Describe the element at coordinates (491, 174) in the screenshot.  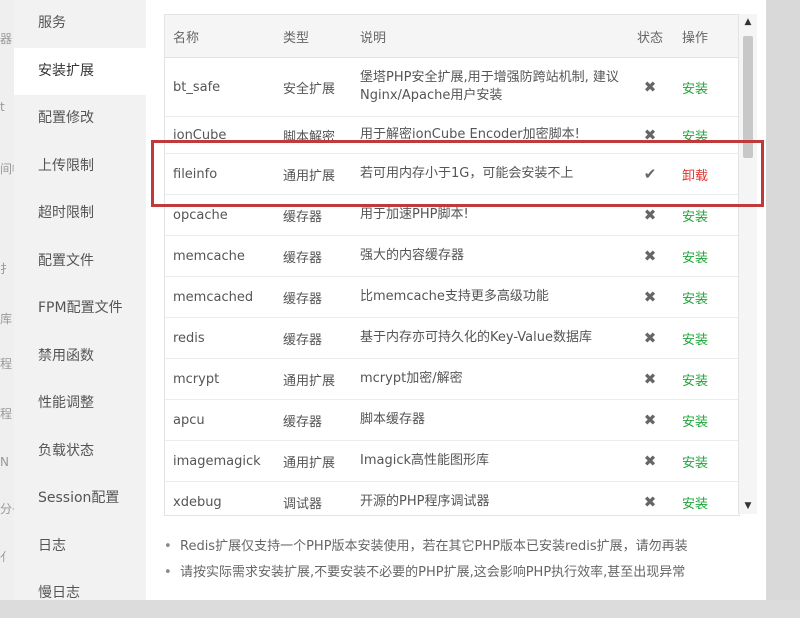
I see `table-cell: 若可用内存小于1G，可能会安装不上` at that location.